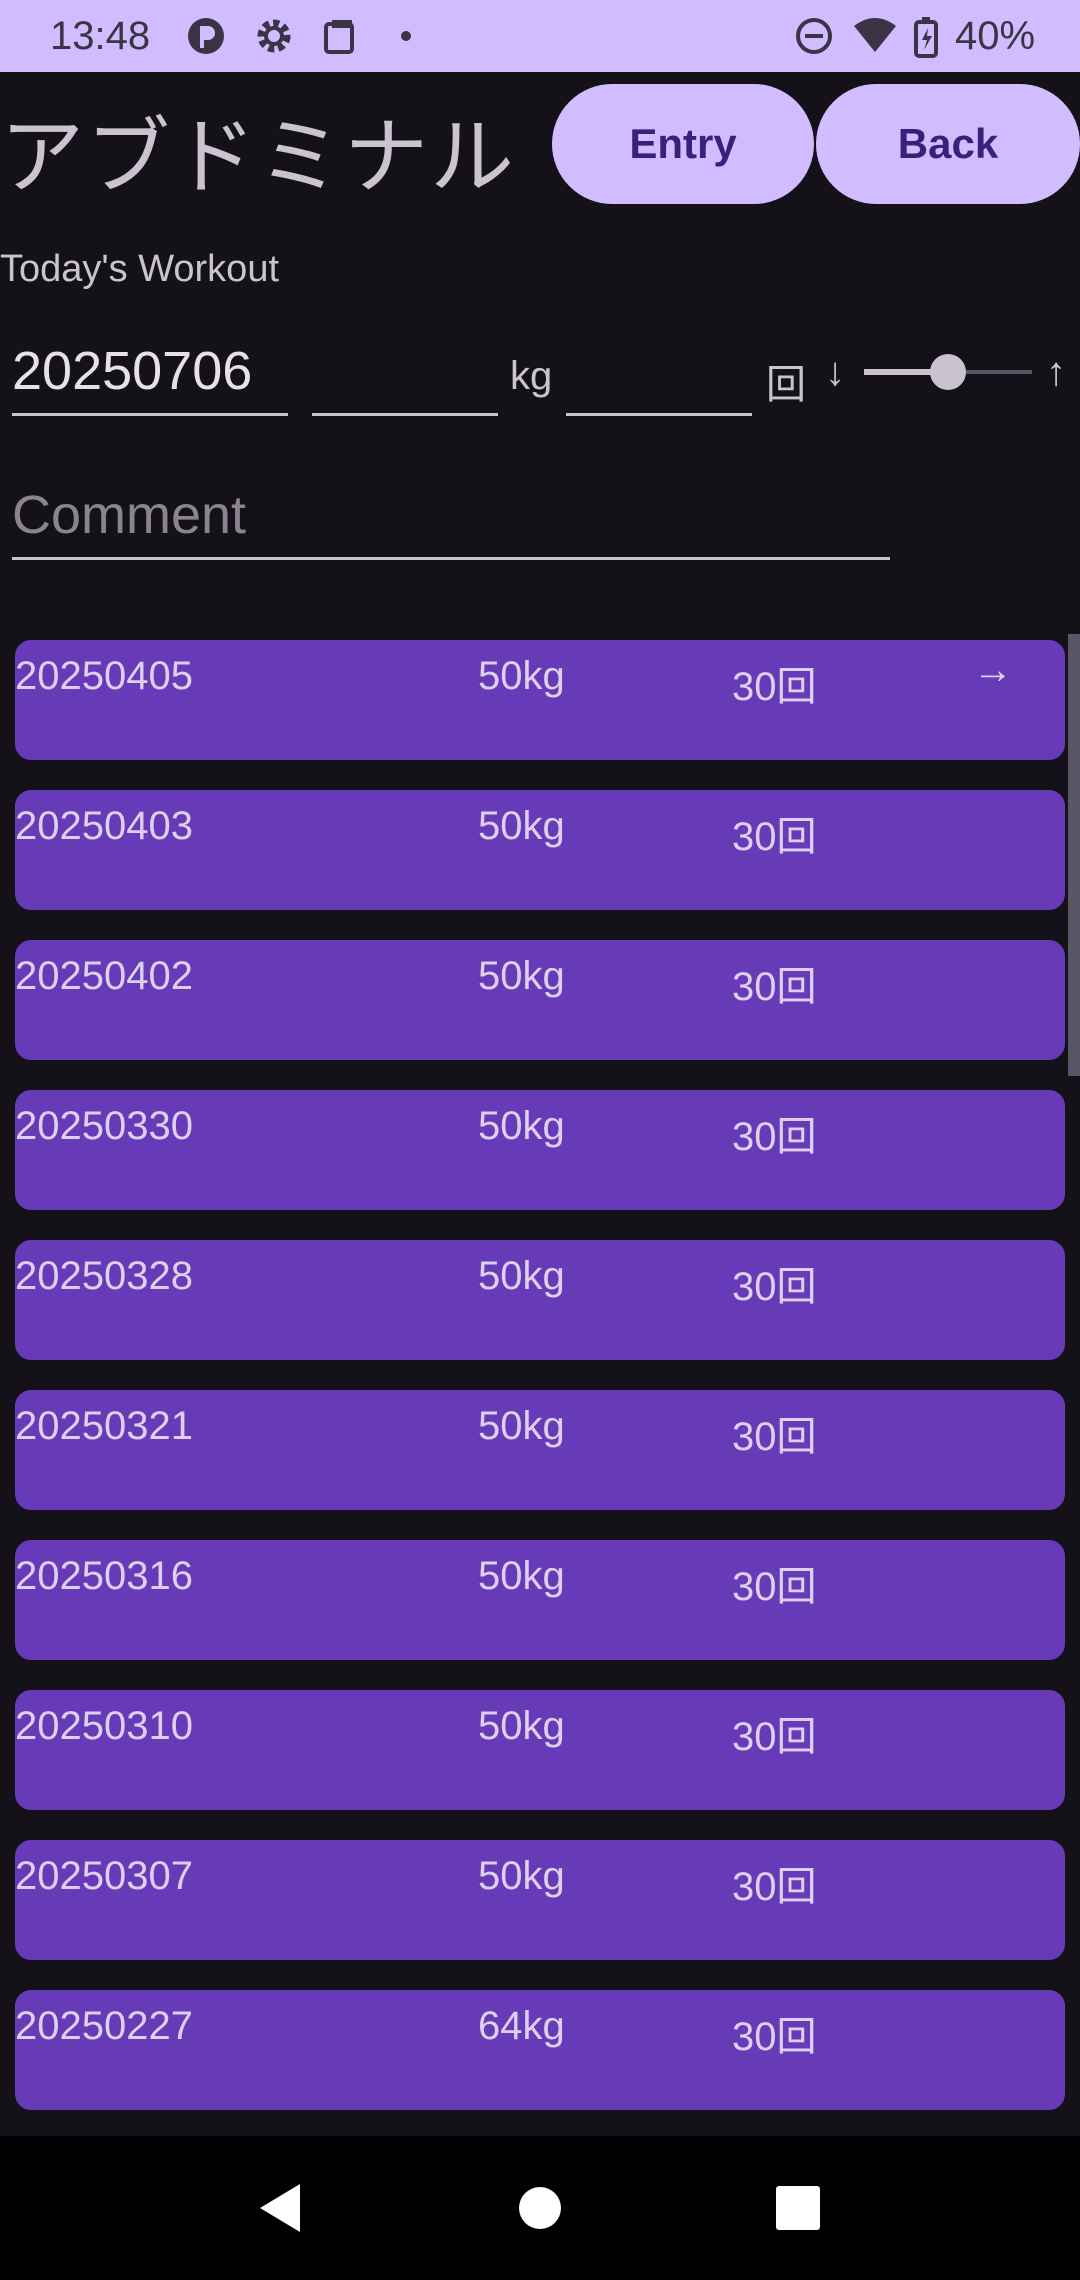  Describe the element at coordinates (104, 1126) in the screenshot. I see `history-date: 20250330` at that location.